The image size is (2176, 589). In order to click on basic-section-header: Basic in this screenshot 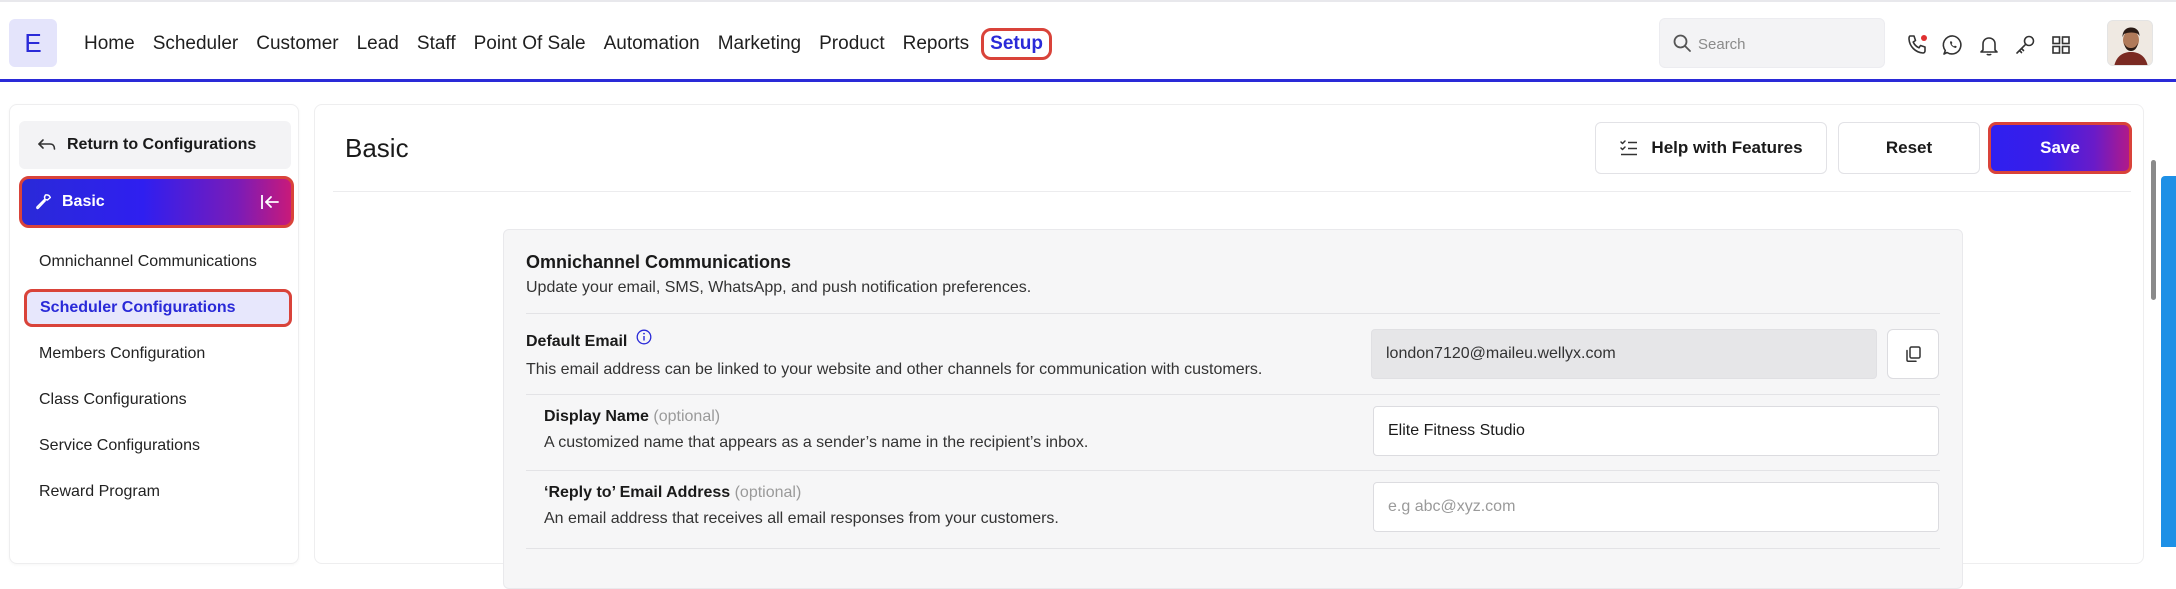, I will do `click(156, 202)`.